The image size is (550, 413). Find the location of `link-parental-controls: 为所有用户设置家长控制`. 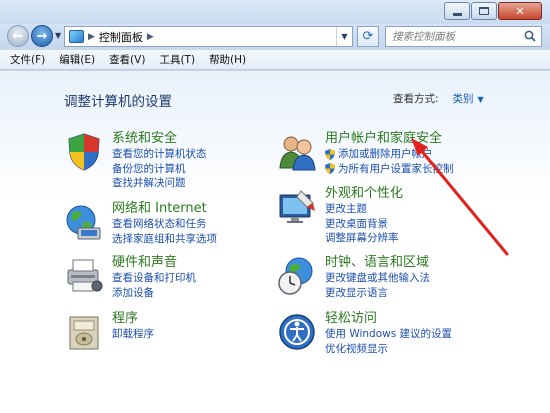

link-parental-controls: 为所有用户设置家长控制 is located at coordinates (389, 169).